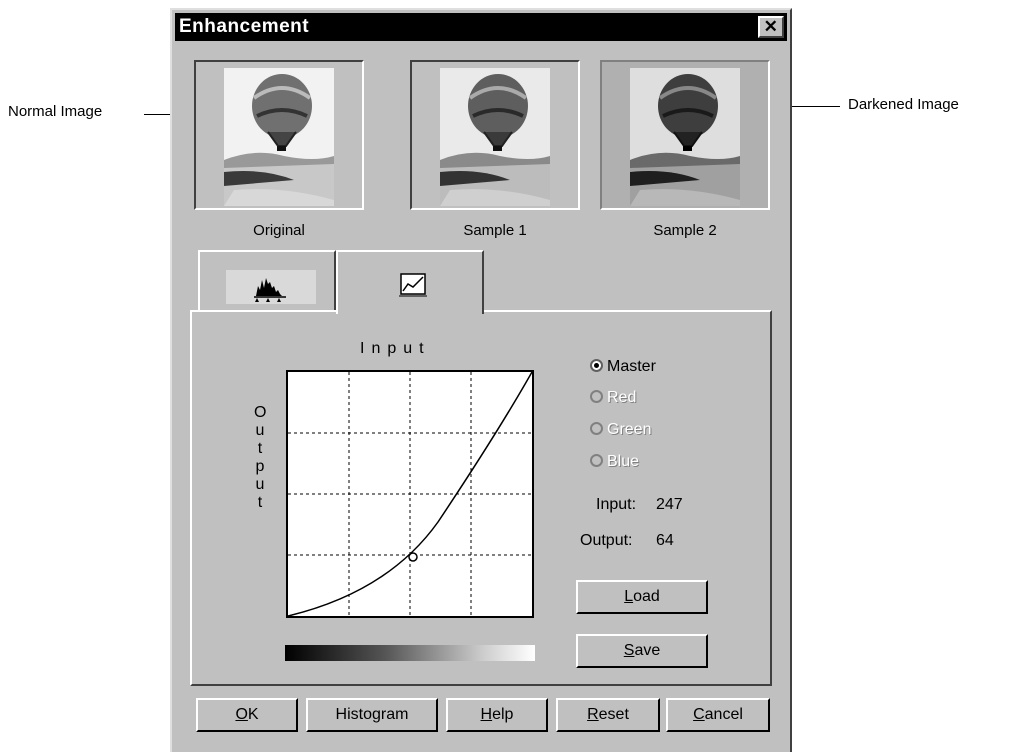 The width and height of the screenshot is (1018, 752). I want to click on curve-control-point, so click(413, 557).